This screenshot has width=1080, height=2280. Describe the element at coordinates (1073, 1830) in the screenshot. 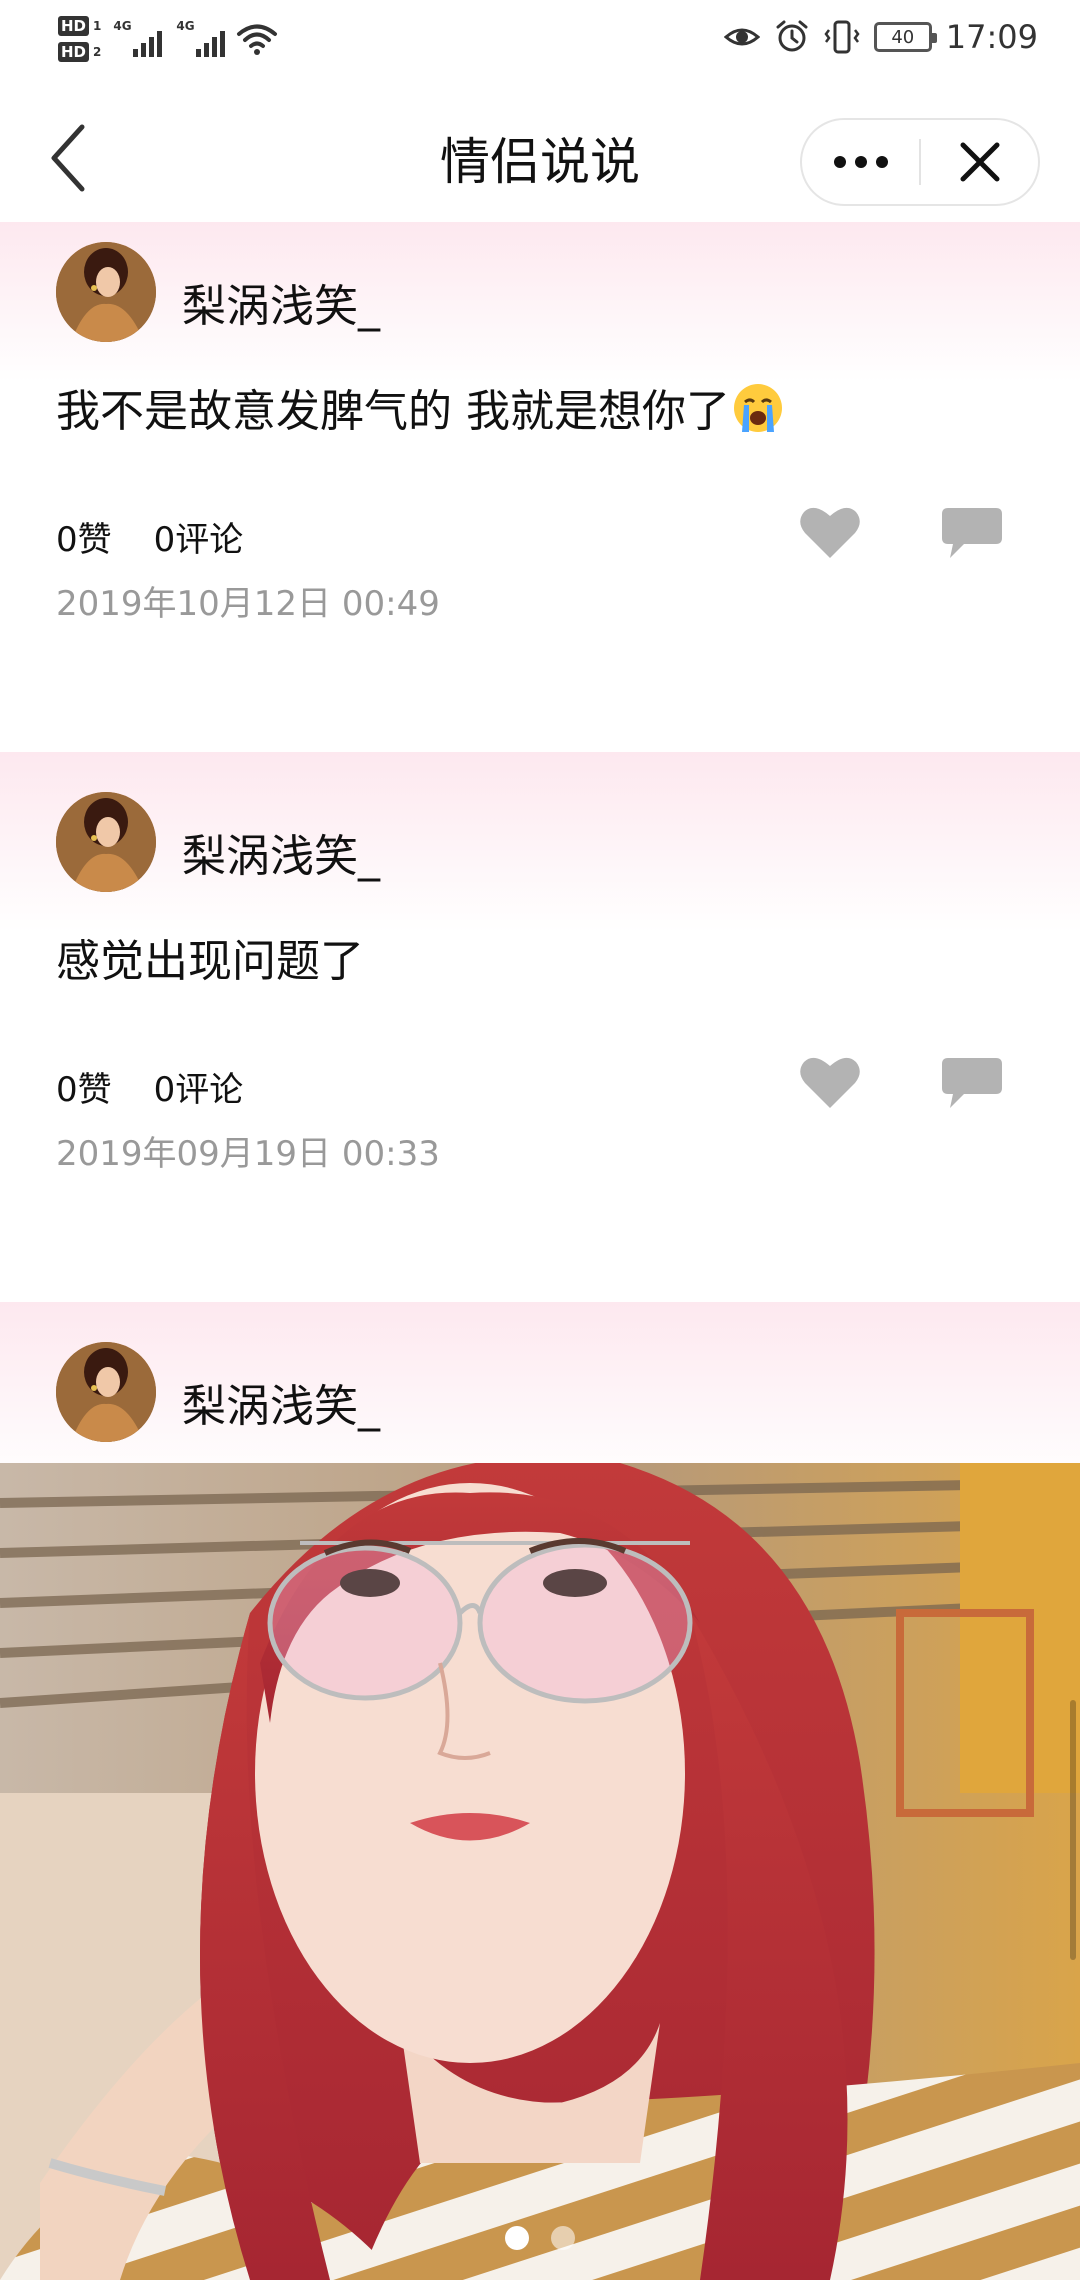

I see `scrollbar` at that location.